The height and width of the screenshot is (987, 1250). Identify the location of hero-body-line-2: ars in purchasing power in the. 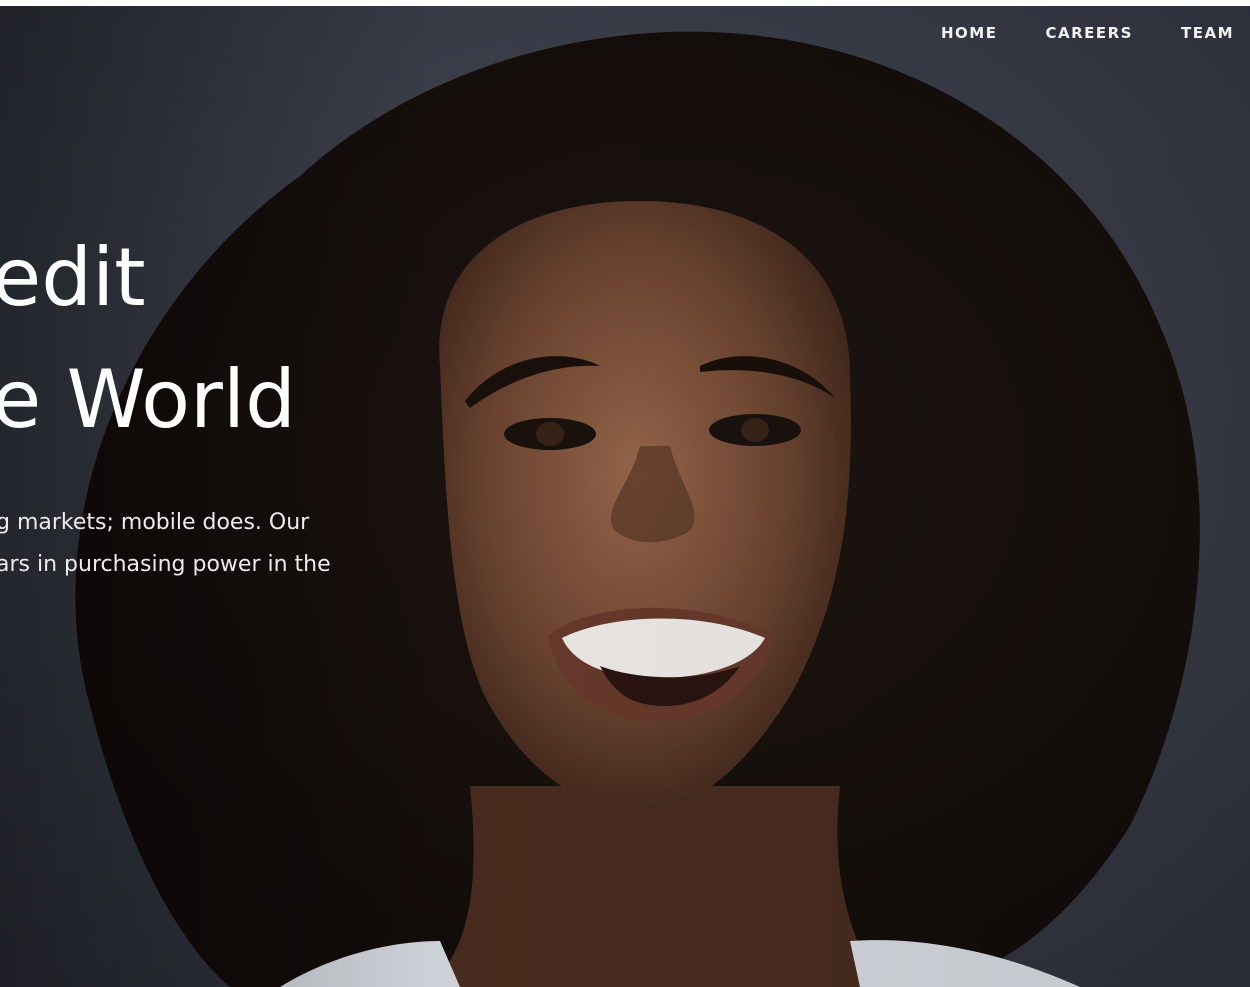
(165, 564).